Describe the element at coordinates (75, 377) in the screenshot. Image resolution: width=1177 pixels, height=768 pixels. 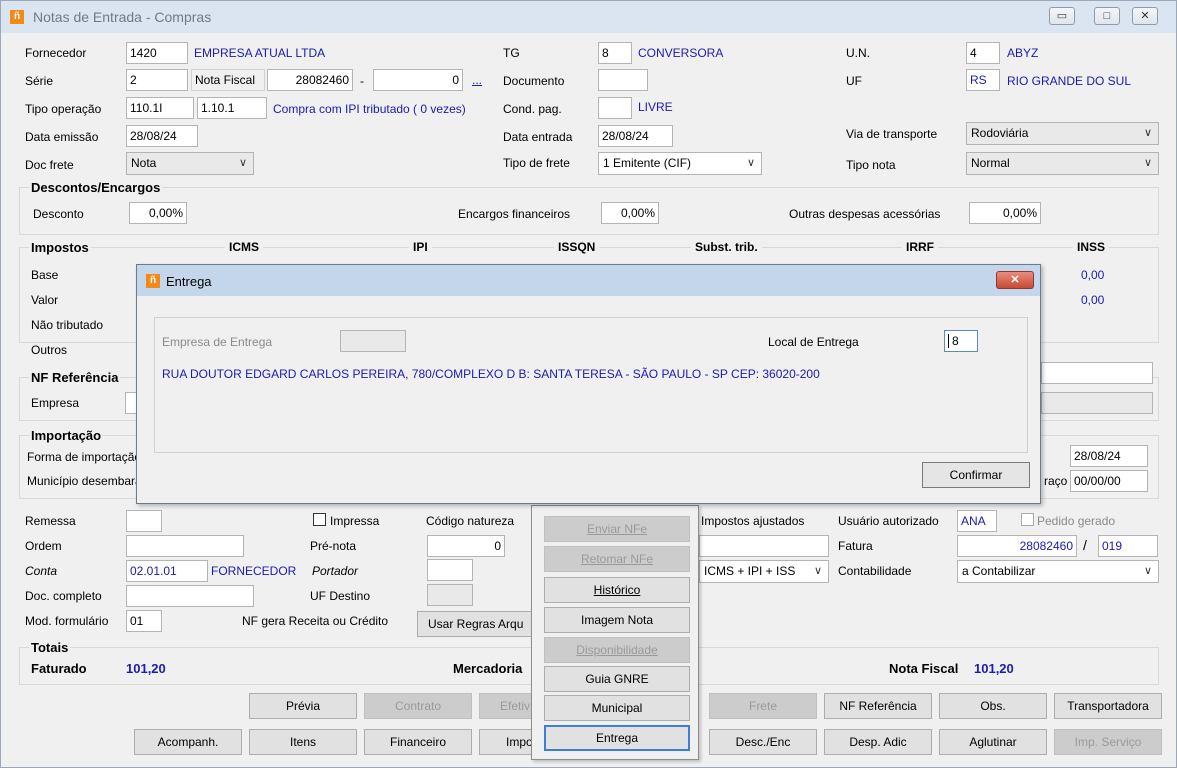
I see `nf-referencia-title: NF Referência` at that location.